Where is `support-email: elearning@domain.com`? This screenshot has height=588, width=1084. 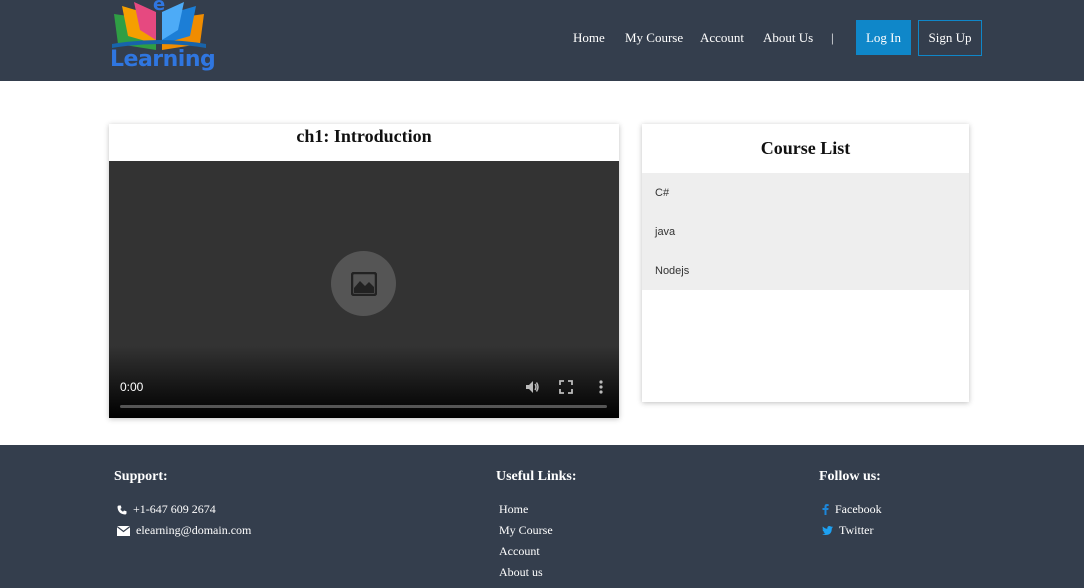
support-email: elearning@domain.com is located at coordinates (184, 530).